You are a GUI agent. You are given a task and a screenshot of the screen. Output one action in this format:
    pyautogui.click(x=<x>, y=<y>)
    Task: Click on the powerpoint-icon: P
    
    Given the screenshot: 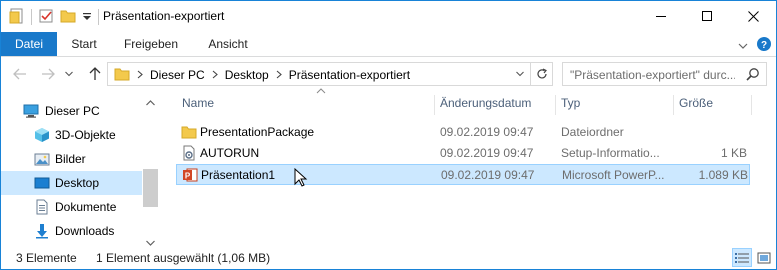 What is the action you would take?
    pyautogui.click(x=190, y=175)
    